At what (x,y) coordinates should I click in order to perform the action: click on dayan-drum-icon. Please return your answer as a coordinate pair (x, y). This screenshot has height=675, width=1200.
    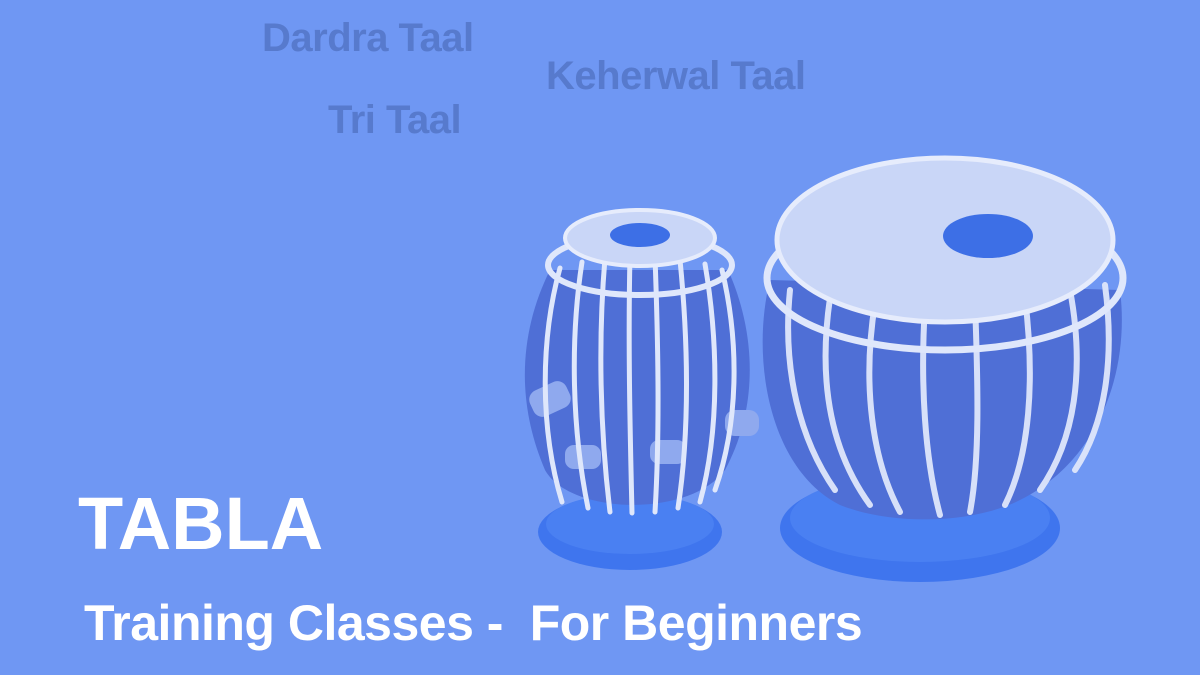
    Looking at the image, I should click on (641, 389).